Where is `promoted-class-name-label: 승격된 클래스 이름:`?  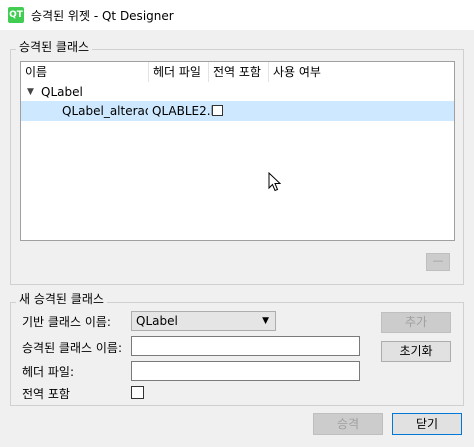 promoted-class-name-label: 승격된 클래스 이름: is located at coordinates (72, 348).